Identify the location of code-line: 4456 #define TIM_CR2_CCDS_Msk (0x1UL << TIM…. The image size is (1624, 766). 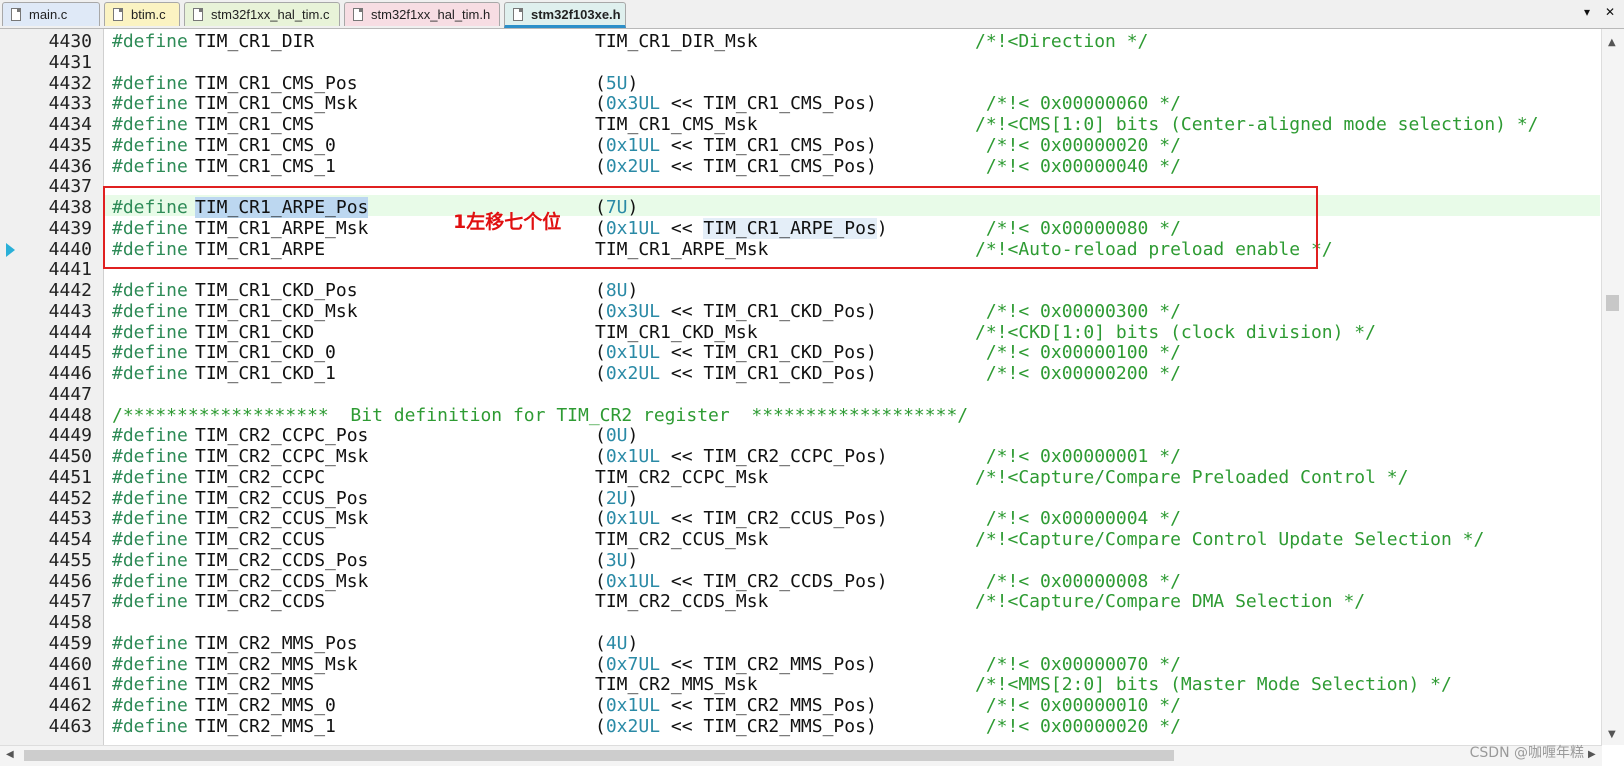
(800, 581).